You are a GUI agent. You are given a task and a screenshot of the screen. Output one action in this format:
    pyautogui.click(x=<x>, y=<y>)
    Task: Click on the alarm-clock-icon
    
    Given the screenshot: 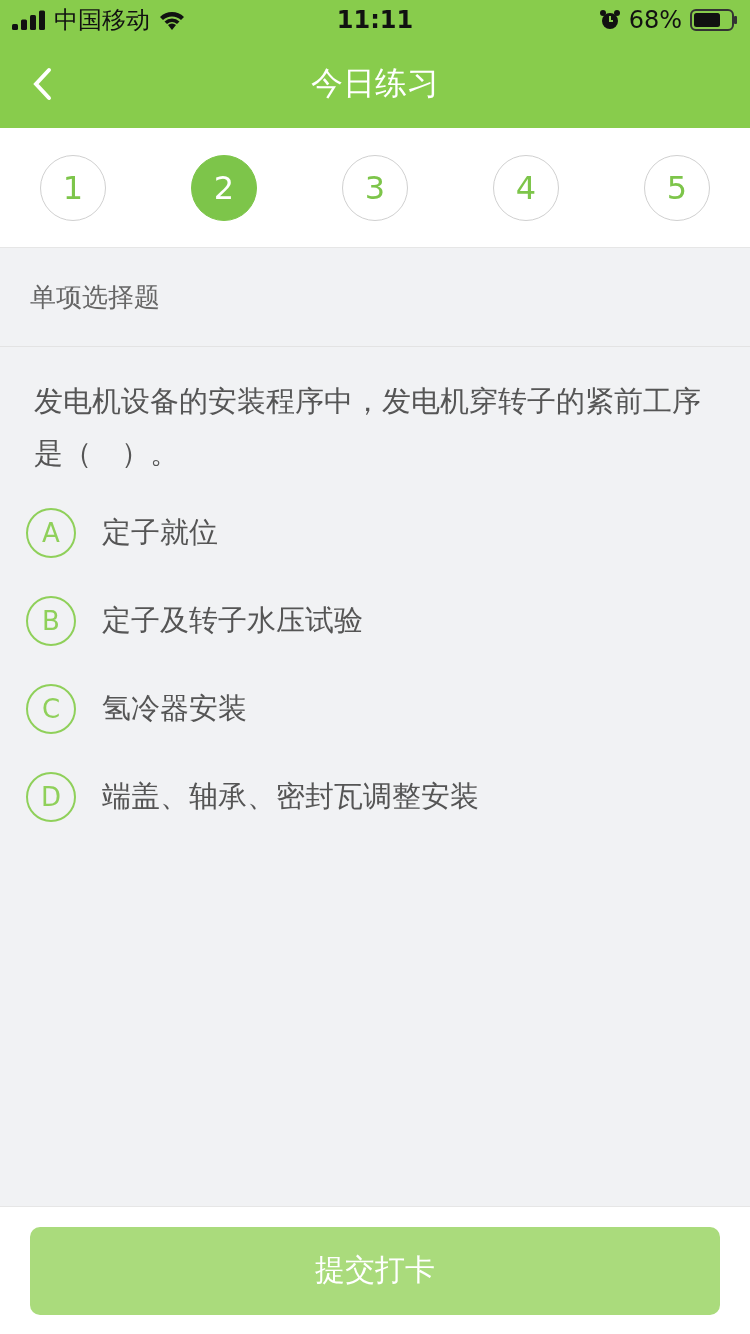 What is the action you would take?
    pyautogui.click(x=609, y=20)
    